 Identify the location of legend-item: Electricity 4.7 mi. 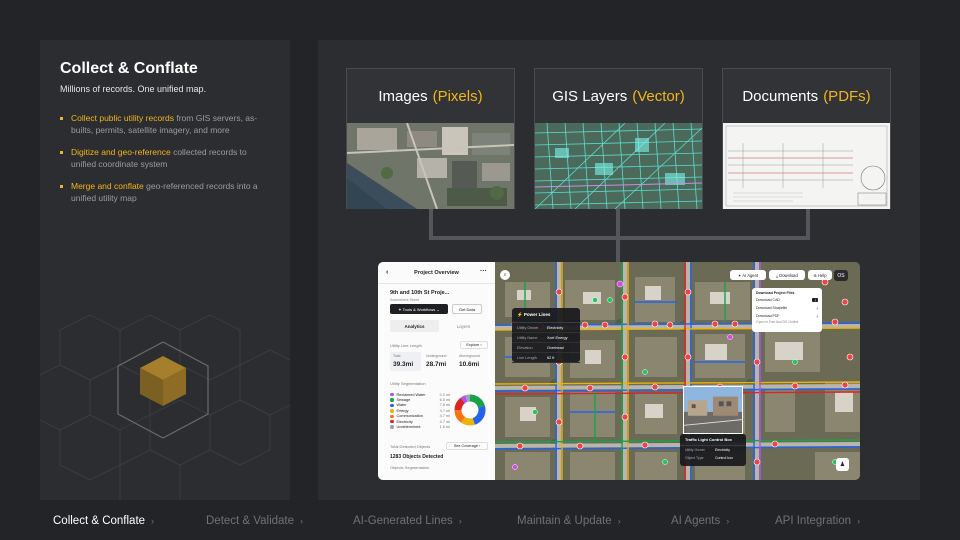
(420, 421).